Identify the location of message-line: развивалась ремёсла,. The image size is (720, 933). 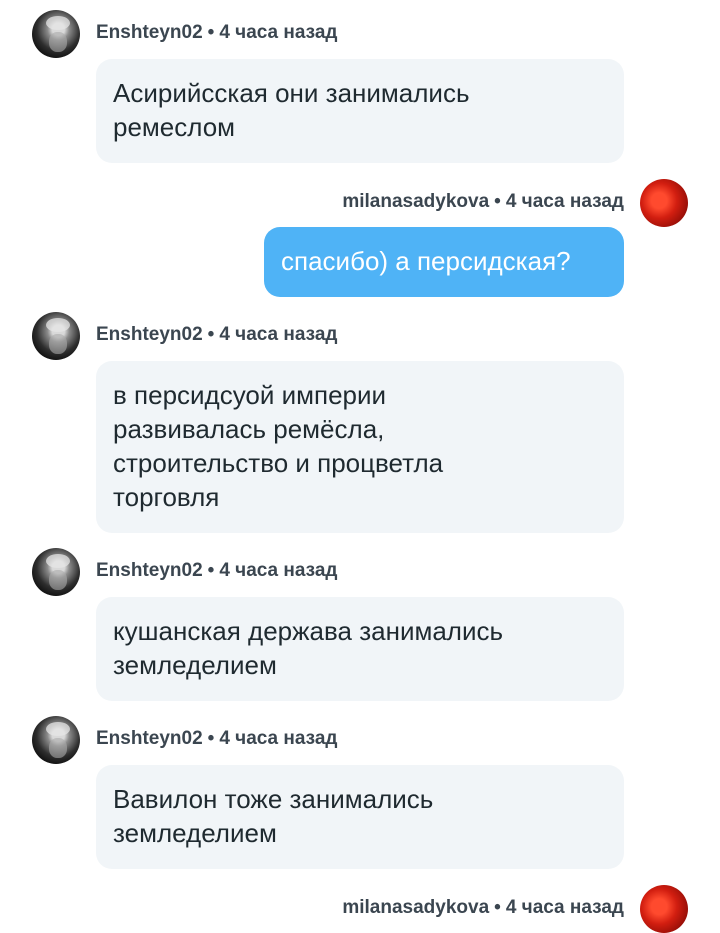
(249, 429).